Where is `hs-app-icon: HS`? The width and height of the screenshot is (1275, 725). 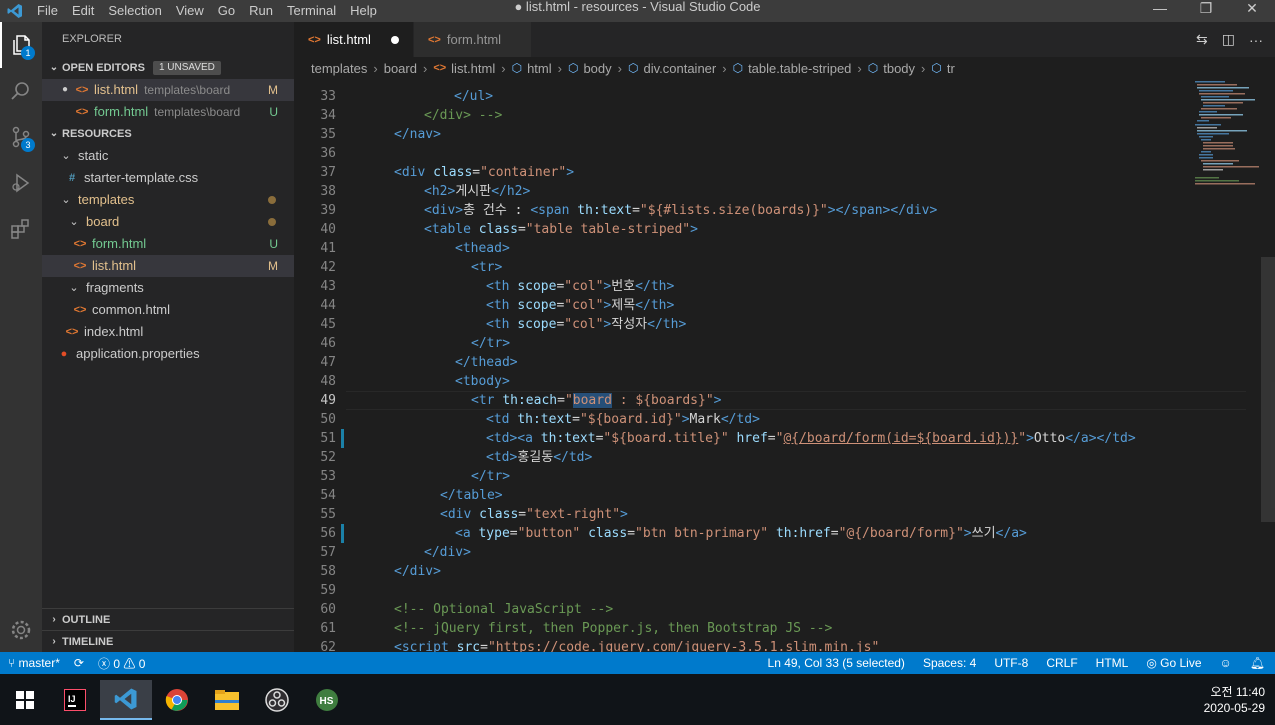 hs-app-icon: HS is located at coordinates (327, 700).